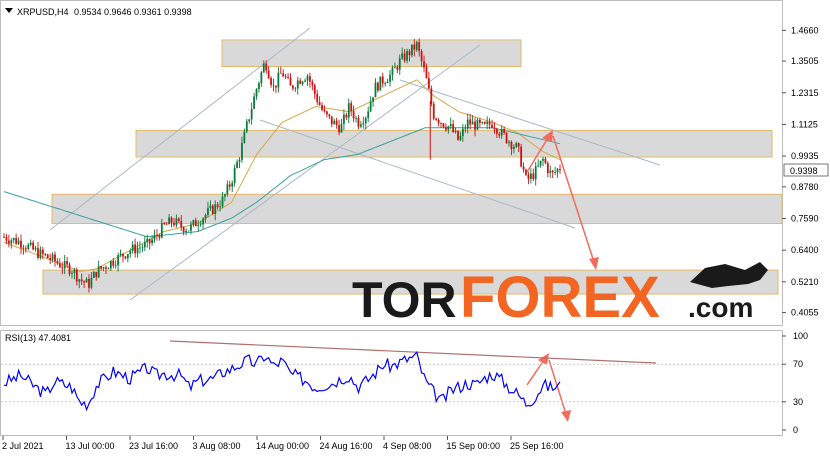 The image size is (830, 456). What do you see at coordinates (804, 124) in the screenshot?
I see `price-tick-label: 1.1125` at bounding box center [804, 124].